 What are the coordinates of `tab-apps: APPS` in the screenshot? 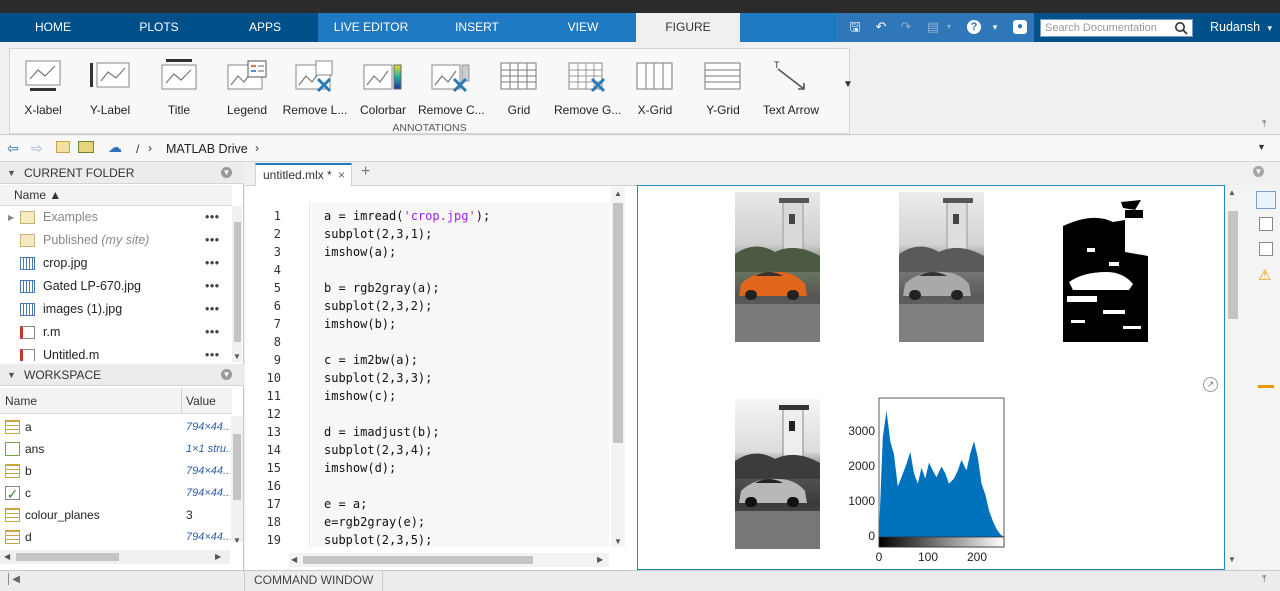 It's located at (265, 27).